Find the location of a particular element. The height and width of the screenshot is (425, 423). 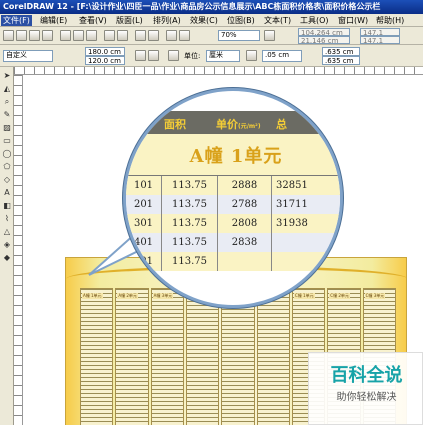

object-height-field: 147.1 is located at coordinates (380, 40).